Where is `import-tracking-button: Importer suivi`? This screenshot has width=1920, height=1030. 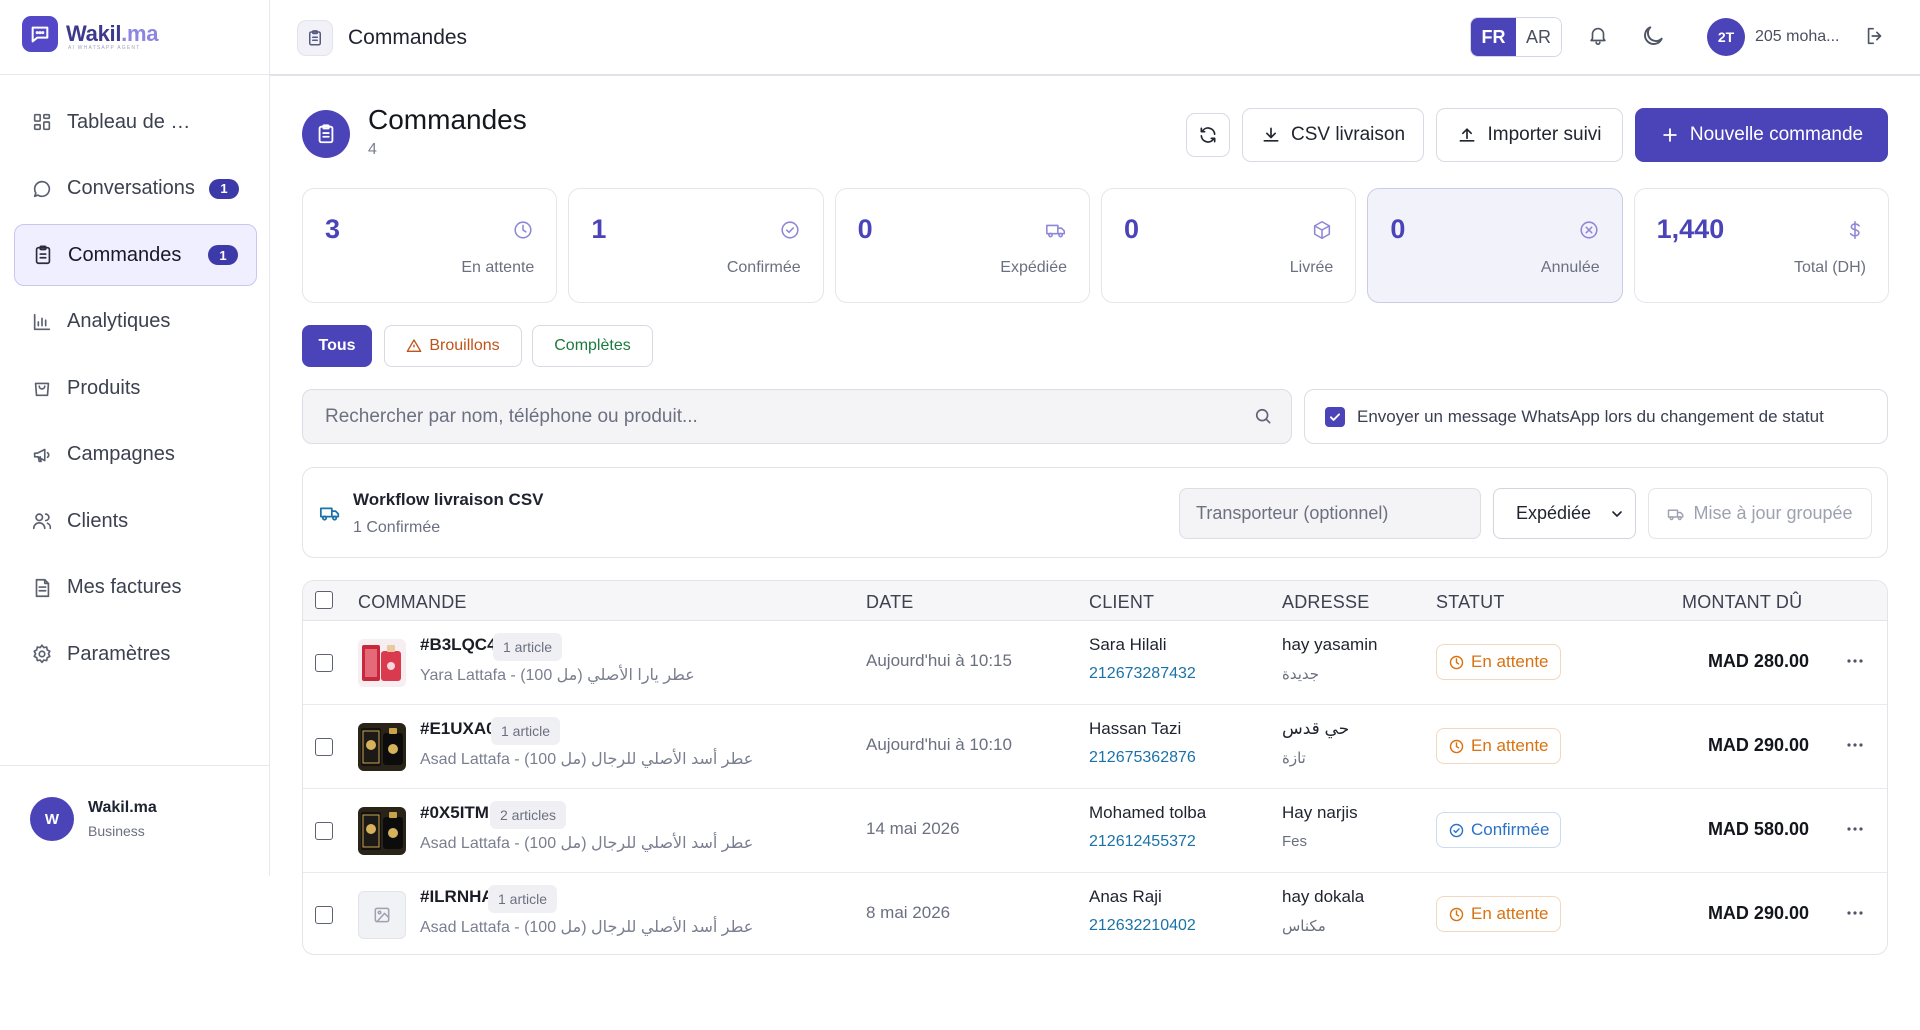
import-tracking-button: Importer suivi is located at coordinates (1529, 135).